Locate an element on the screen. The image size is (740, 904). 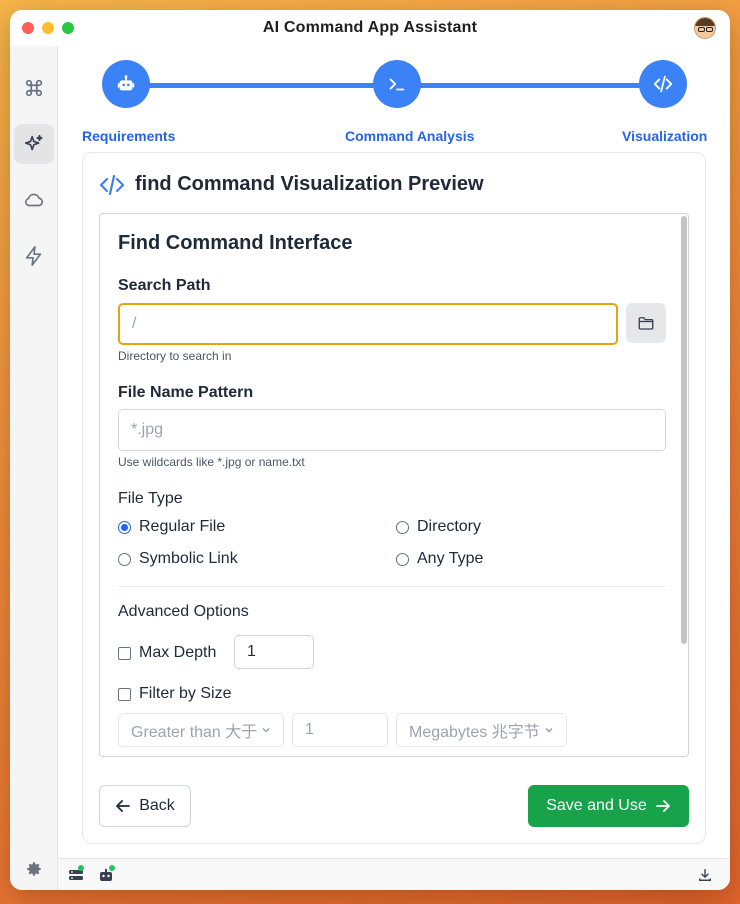
download-icon is located at coordinates (705, 875).